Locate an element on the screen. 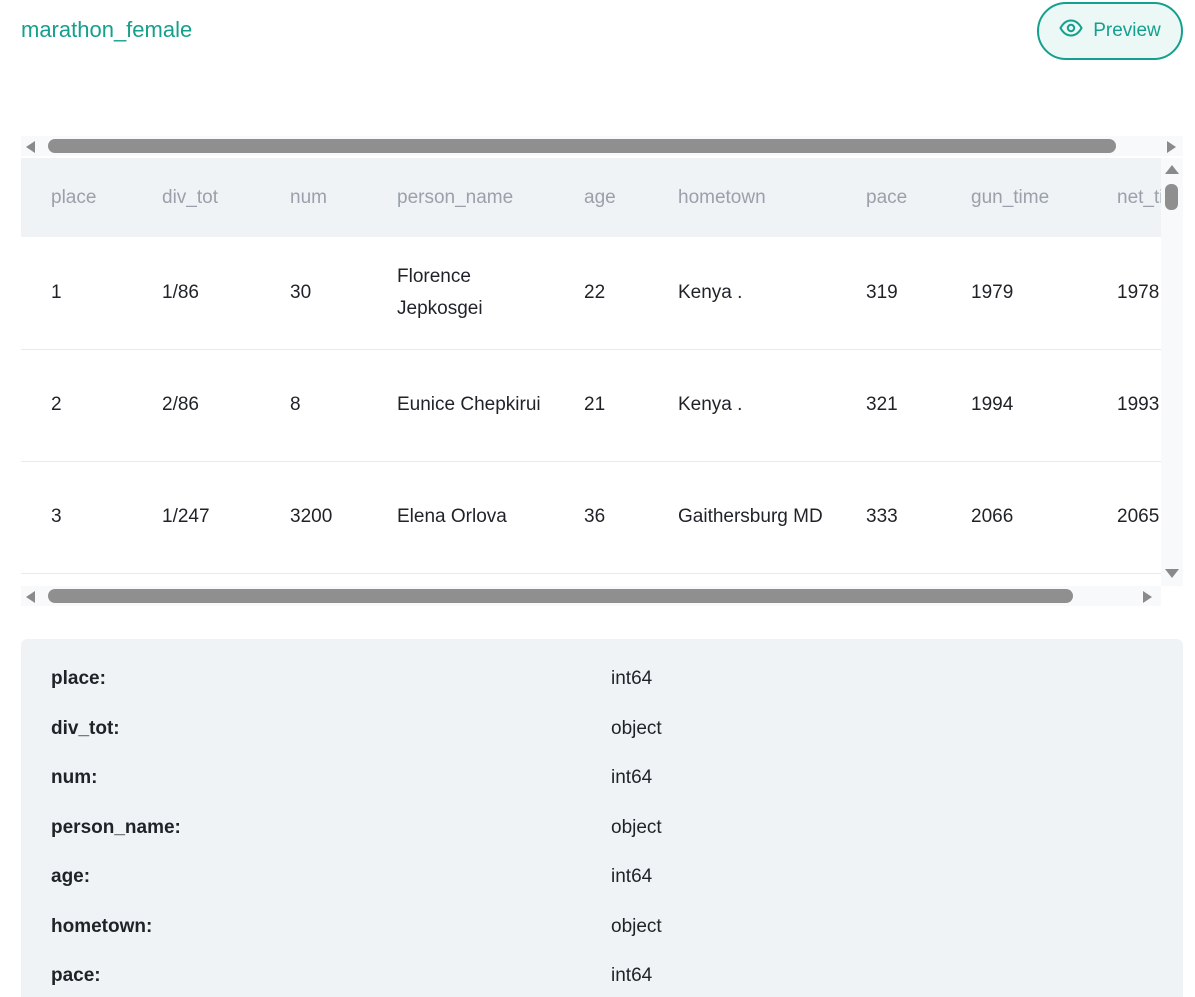 The width and height of the screenshot is (1195, 997). table-cell: 1979 is located at coordinates (992, 292).